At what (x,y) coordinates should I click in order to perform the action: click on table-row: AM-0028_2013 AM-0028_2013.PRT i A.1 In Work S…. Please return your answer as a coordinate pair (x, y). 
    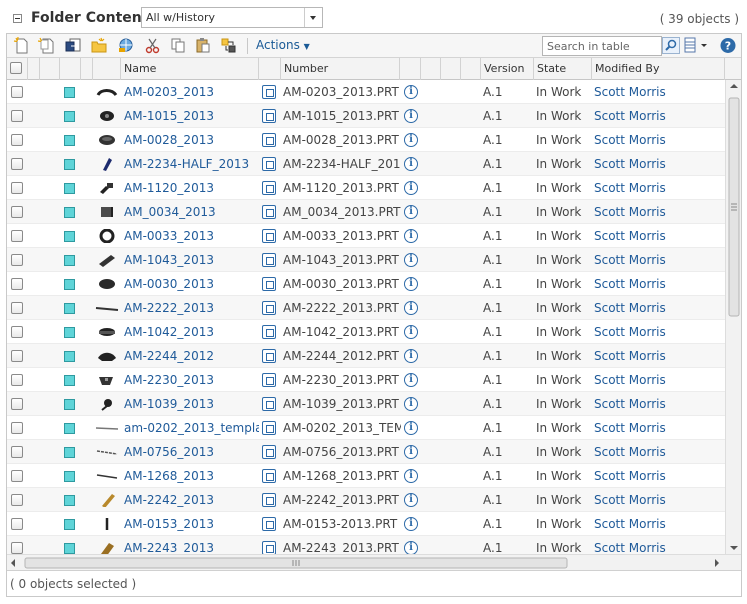
    Looking at the image, I should click on (366, 140).